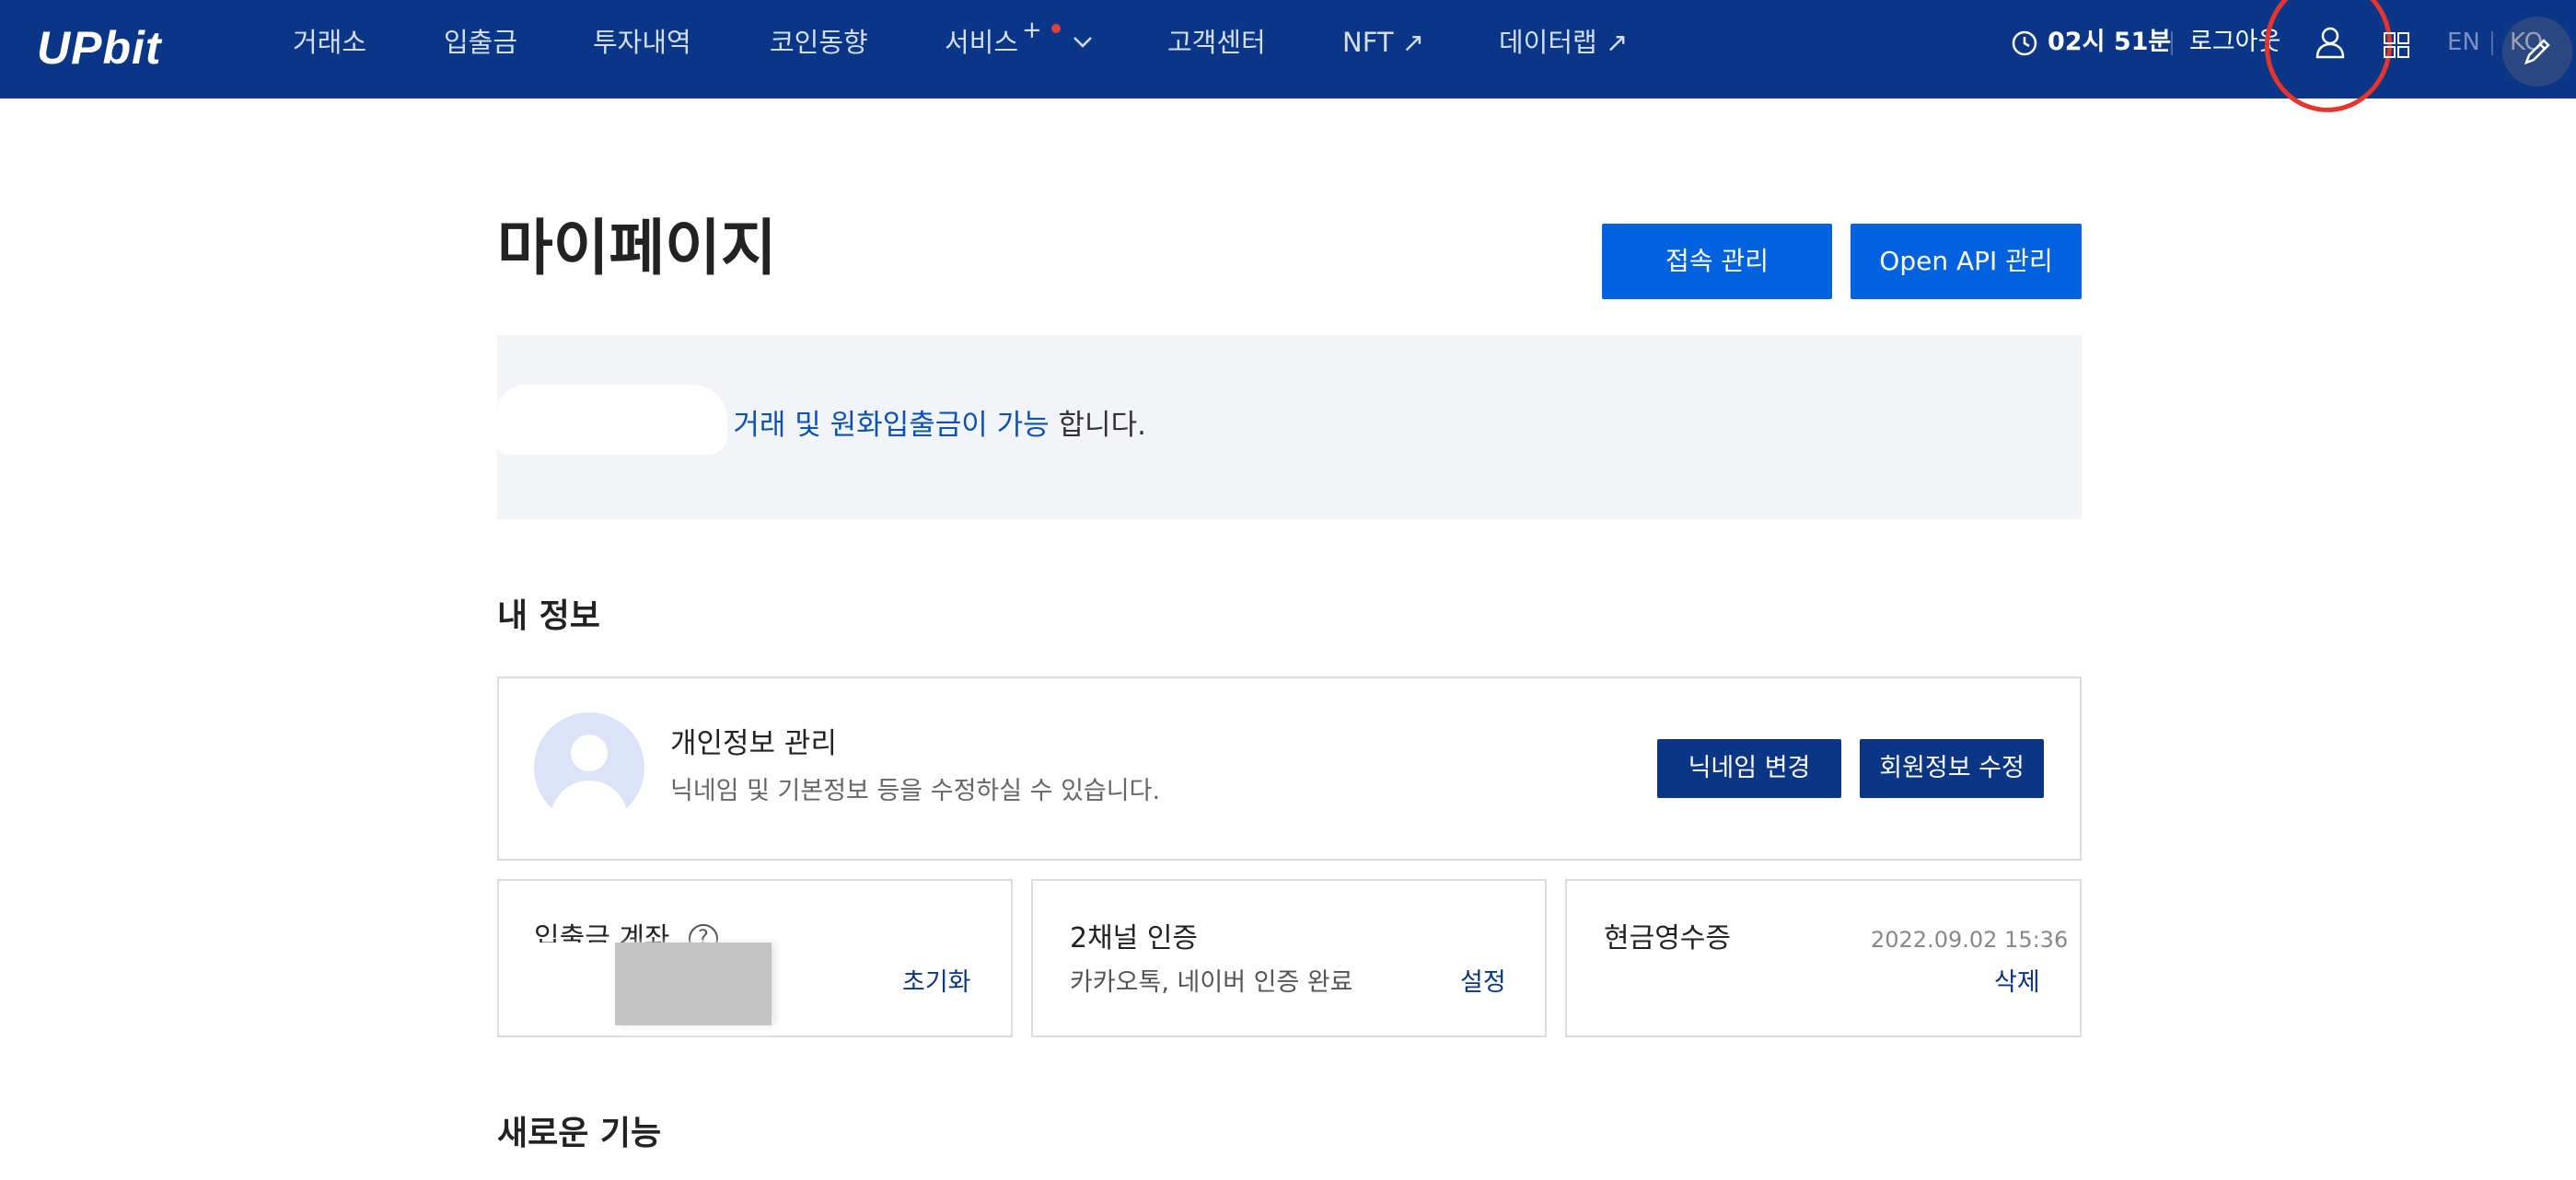 The height and width of the screenshot is (1180, 2576). I want to click on grid-menu-icon, so click(2396, 45).